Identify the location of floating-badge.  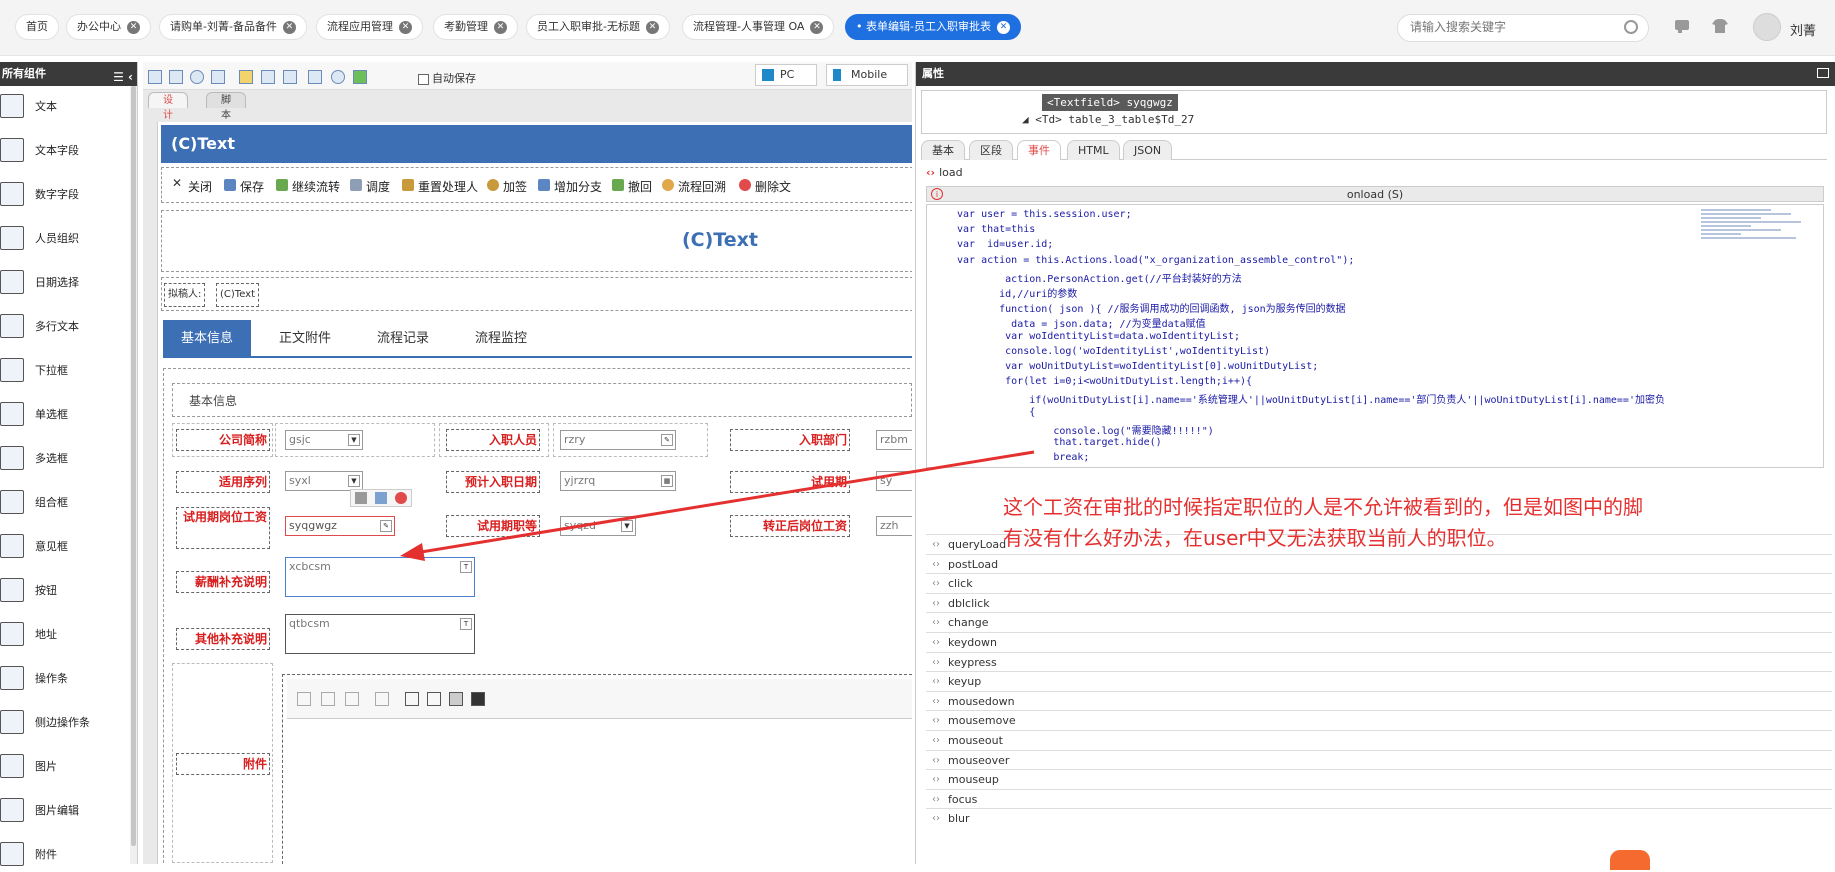
(1630, 860).